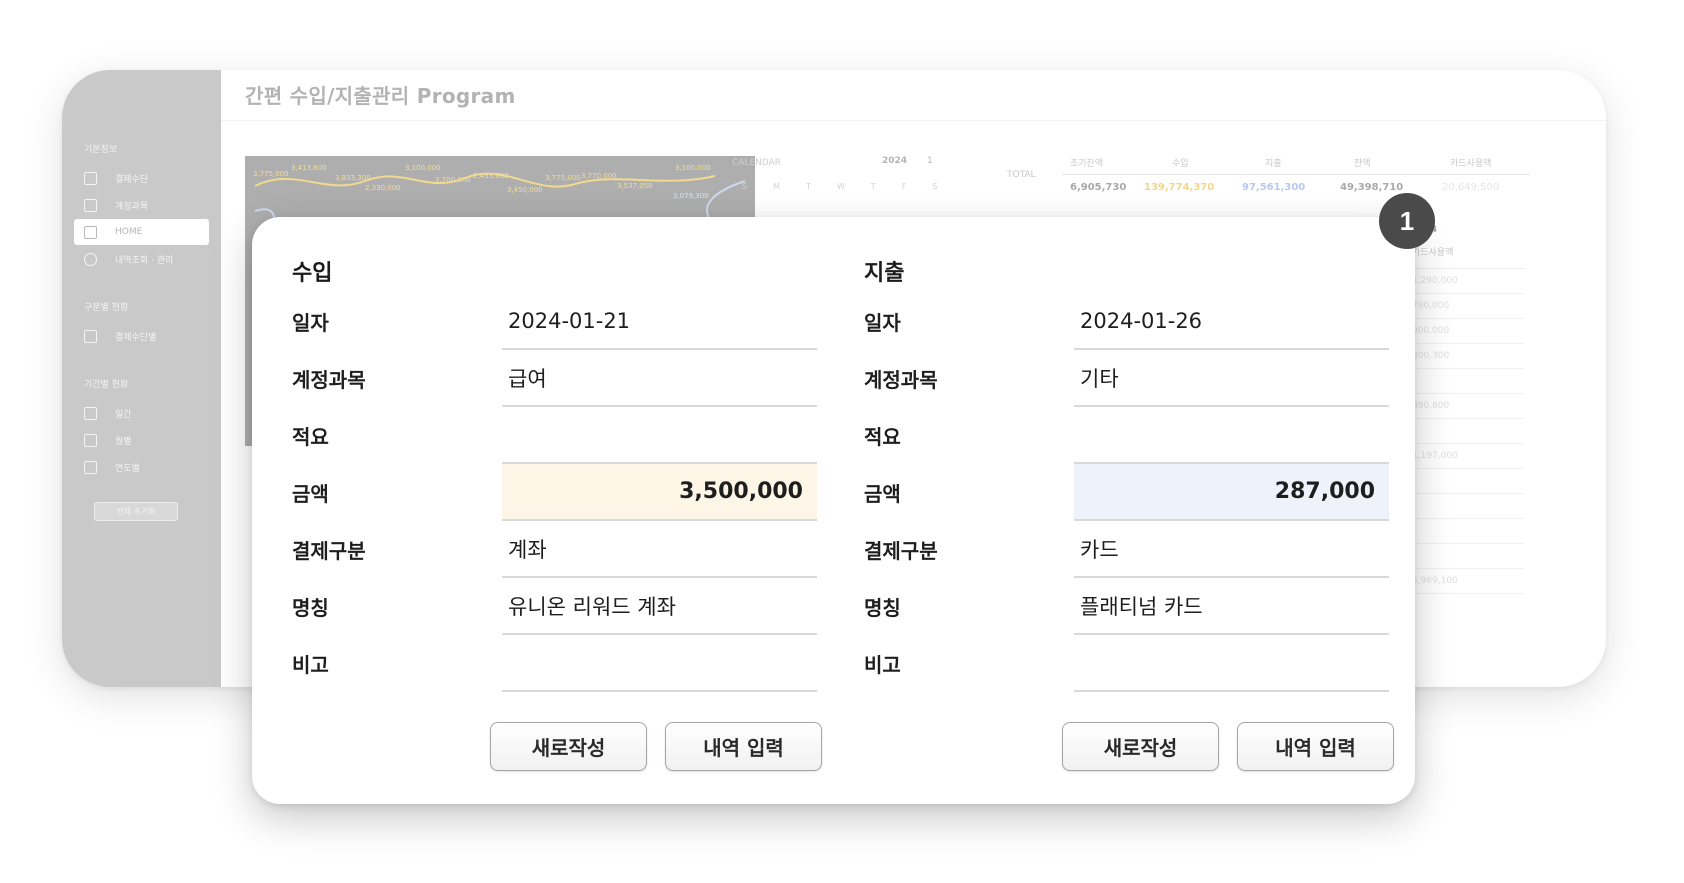 This screenshot has width=1684, height=883. What do you see at coordinates (309, 168) in the screenshot?
I see `chart-data-label: 3,413,600` at bounding box center [309, 168].